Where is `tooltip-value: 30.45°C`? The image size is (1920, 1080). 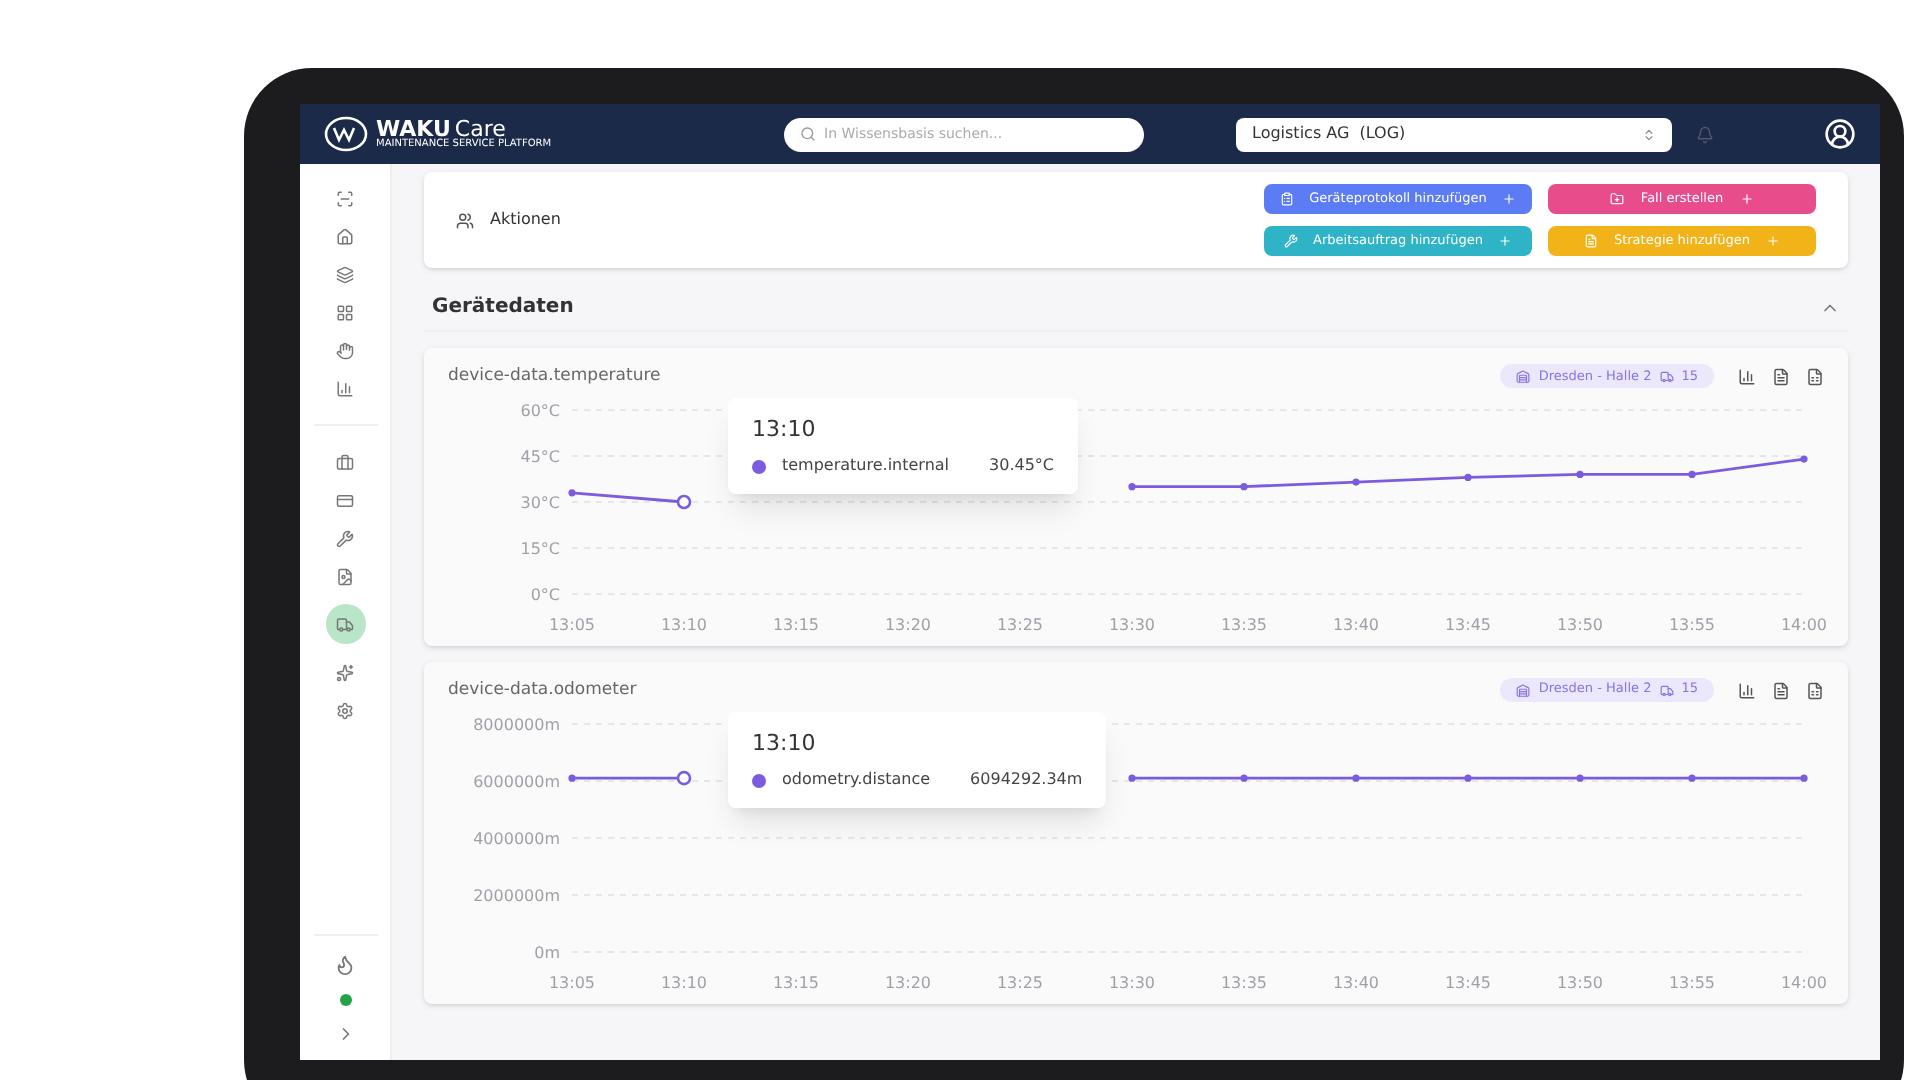 tooltip-value: 30.45°C is located at coordinates (1022, 466).